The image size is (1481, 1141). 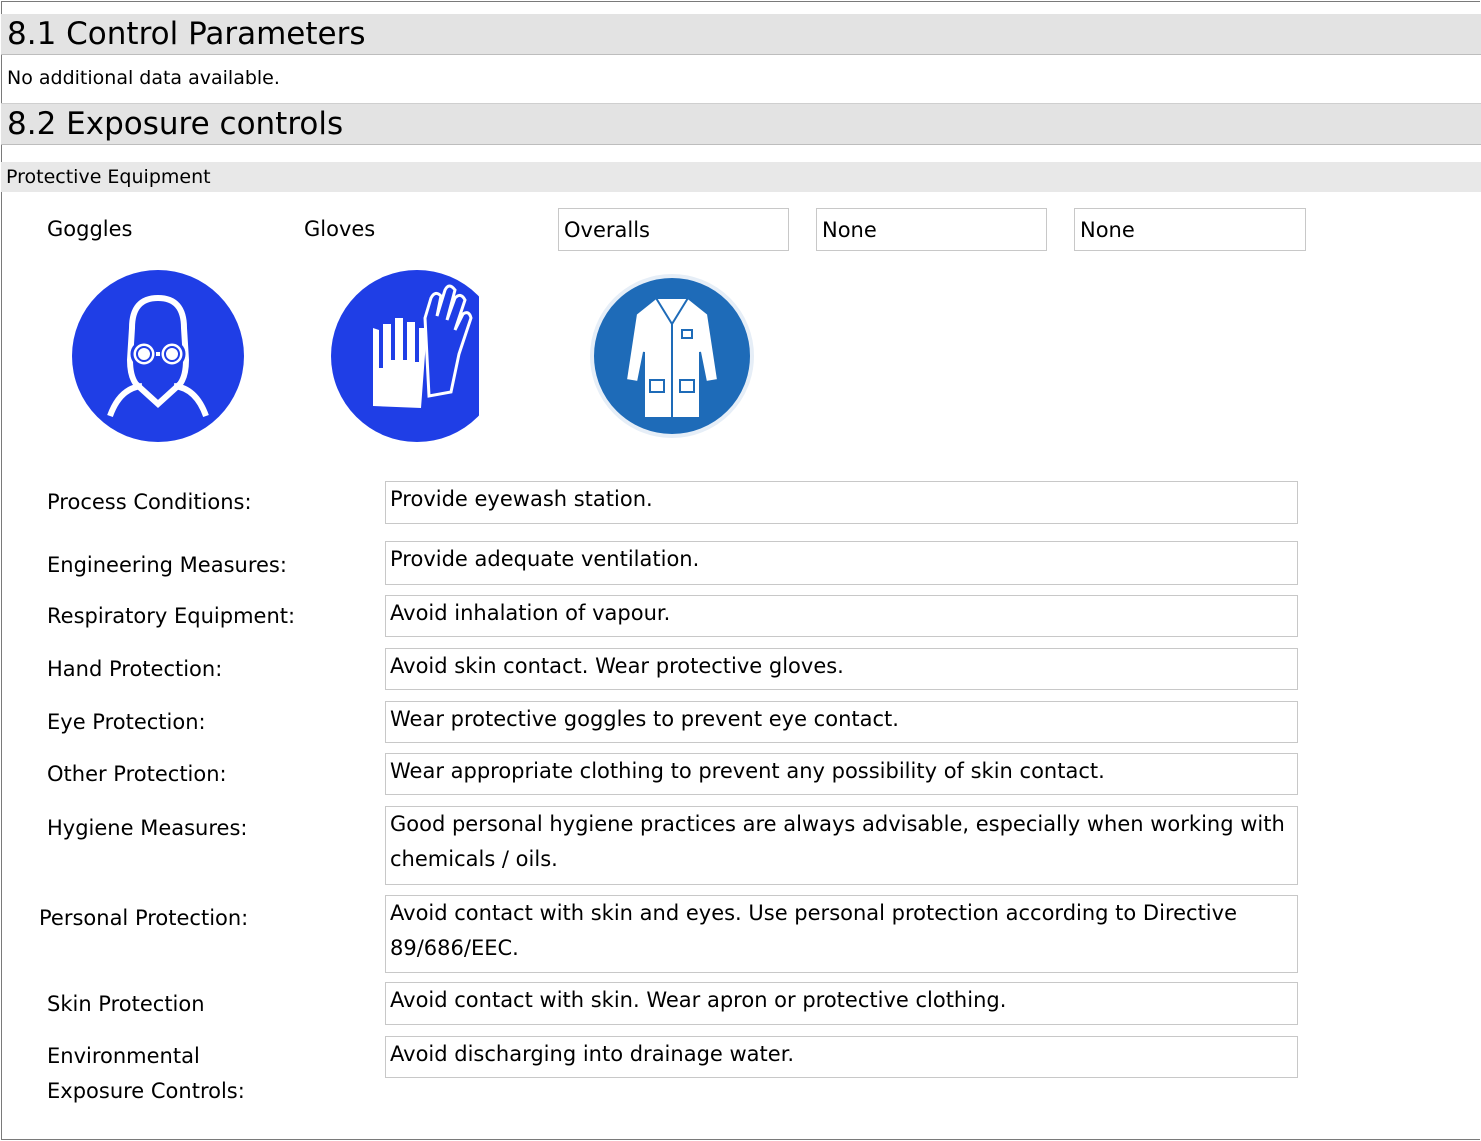 I want to click on row-label-other-protection: Other Protection:, so click(x=137, y=774).